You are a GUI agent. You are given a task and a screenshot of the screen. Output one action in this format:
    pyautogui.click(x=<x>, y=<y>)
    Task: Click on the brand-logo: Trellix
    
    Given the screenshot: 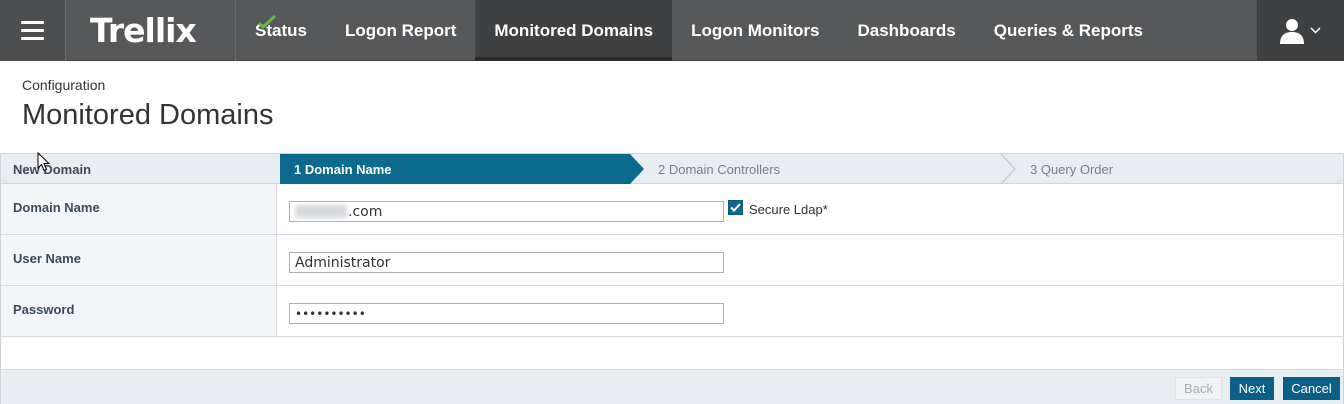 What is the action you would take?
    pyautogui.click(x=171, y=30)
    